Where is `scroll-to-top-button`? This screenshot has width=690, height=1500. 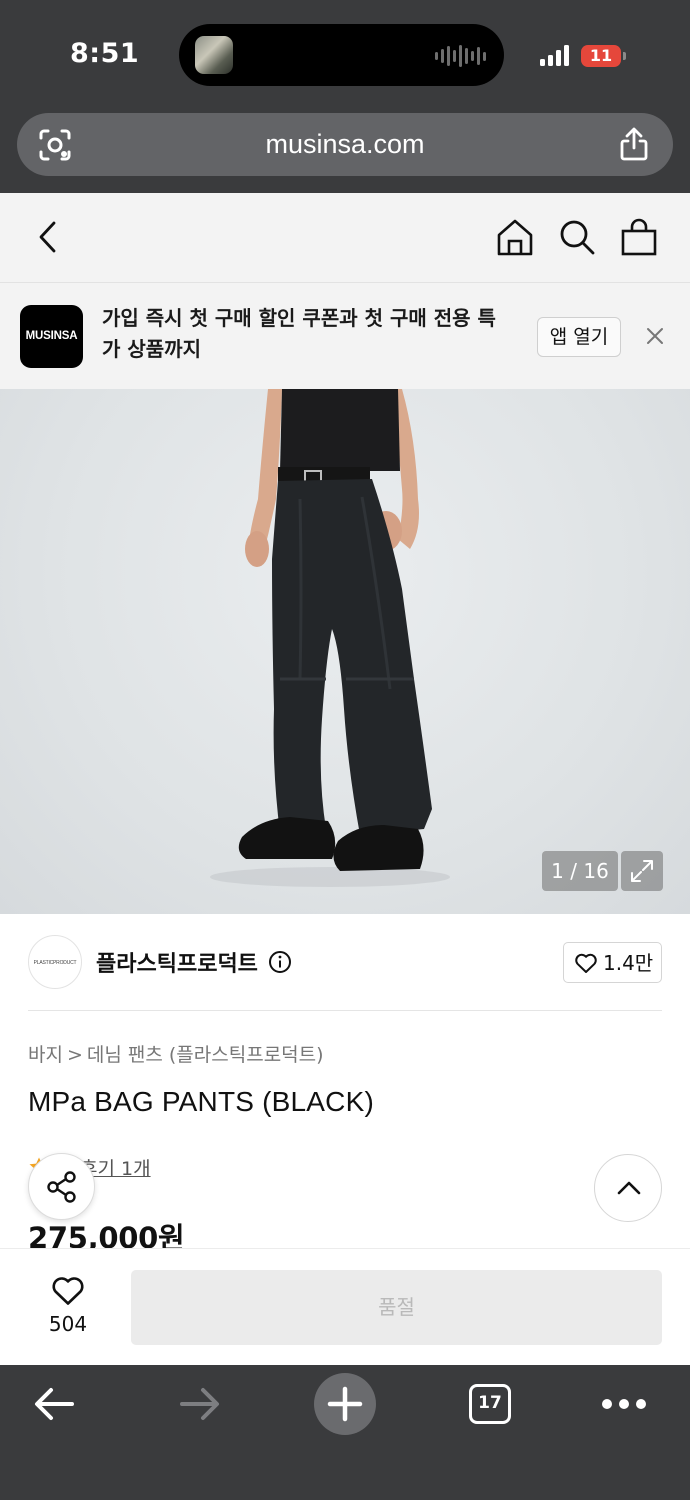 scroll-to-top-button is located at coordinates (628, 1188).